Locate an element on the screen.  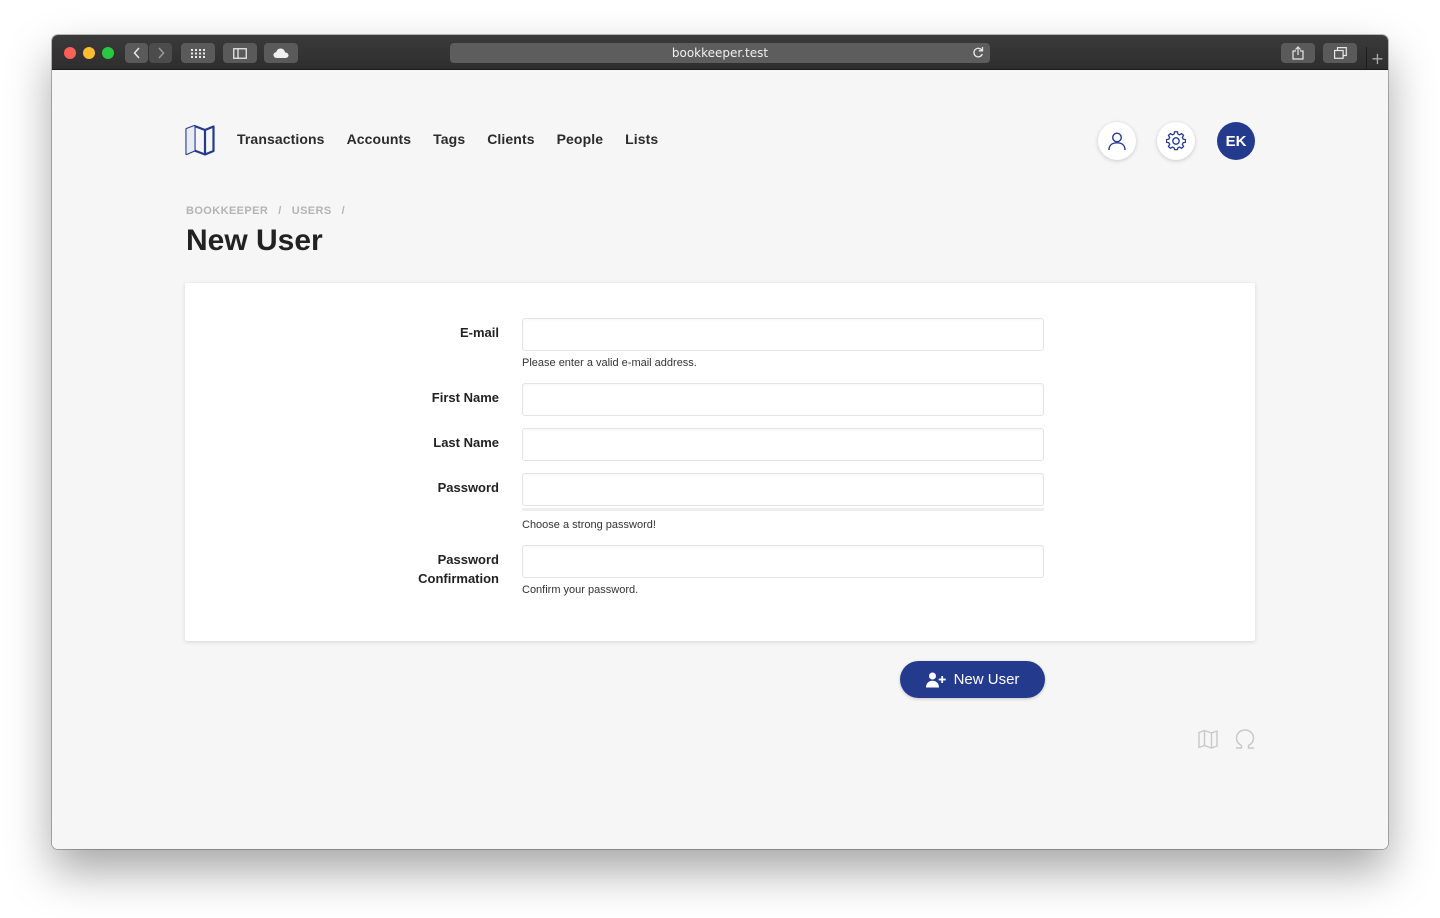
tab-overview-button is located at coordinates (198, 53).